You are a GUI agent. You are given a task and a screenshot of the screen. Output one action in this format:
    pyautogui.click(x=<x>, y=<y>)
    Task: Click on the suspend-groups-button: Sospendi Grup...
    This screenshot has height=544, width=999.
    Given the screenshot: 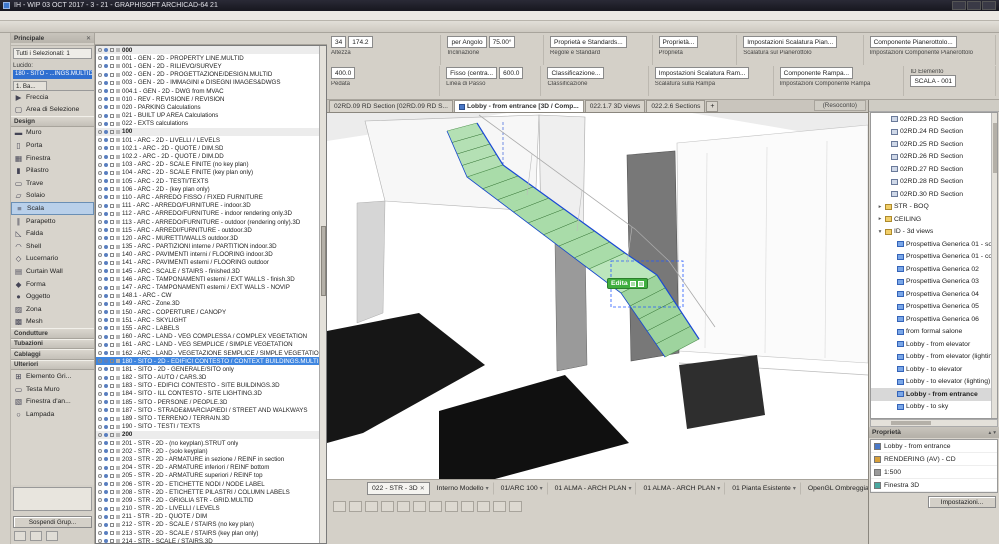 What is the action you would take?
    pyautogui.click(x=52, y=522)
    